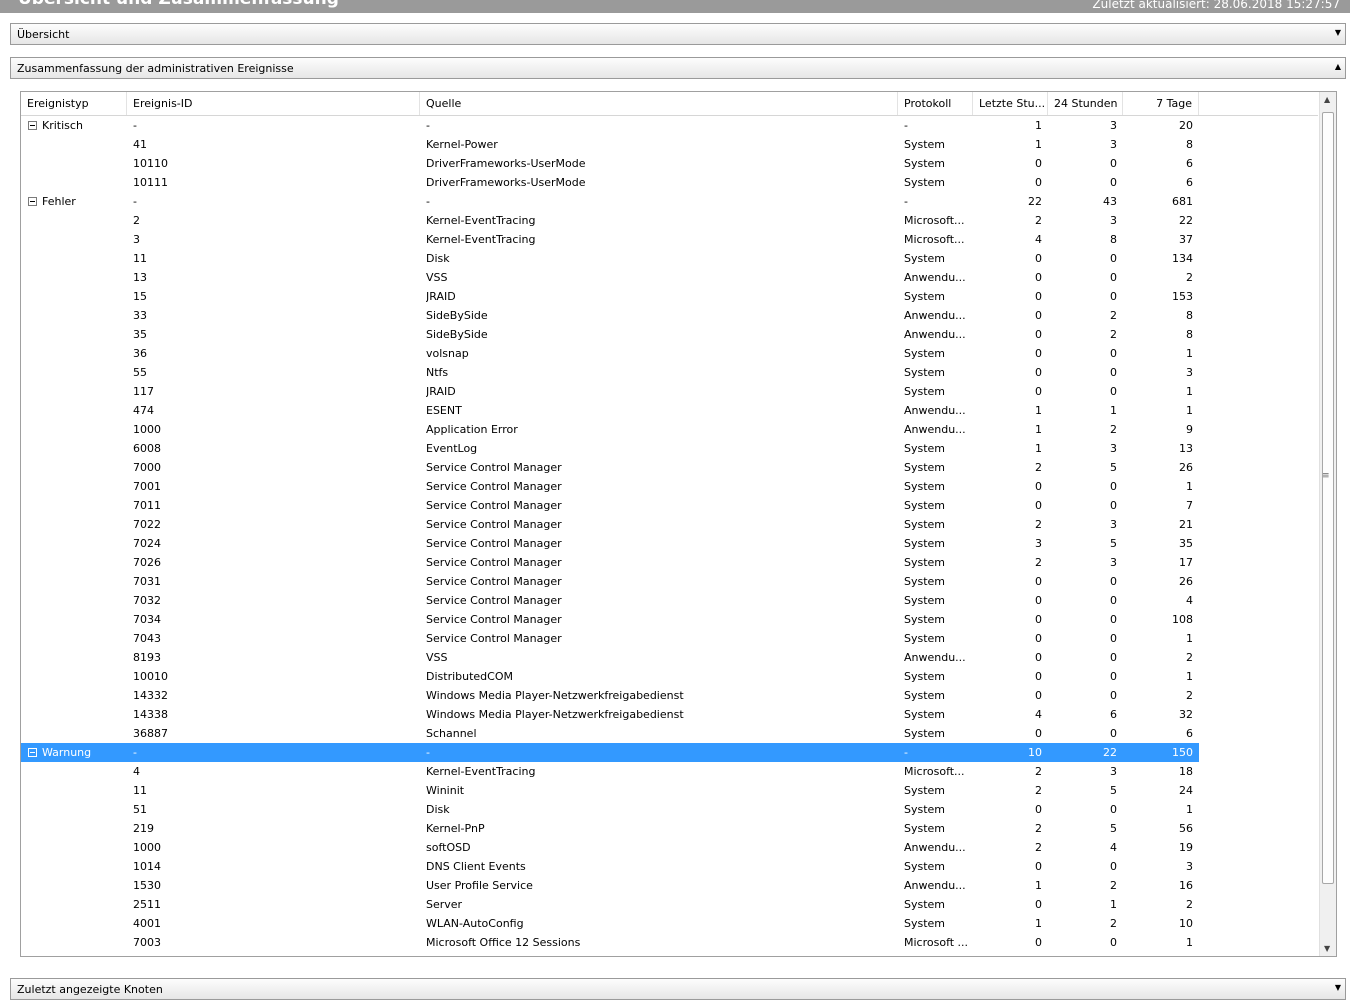 The height and width of the screenshot is (1000, 1350). What do you see at coordinates (1189, 315) in the screenshot?
I see `cell-7-days: 8` at bounding box center [1189, 315].